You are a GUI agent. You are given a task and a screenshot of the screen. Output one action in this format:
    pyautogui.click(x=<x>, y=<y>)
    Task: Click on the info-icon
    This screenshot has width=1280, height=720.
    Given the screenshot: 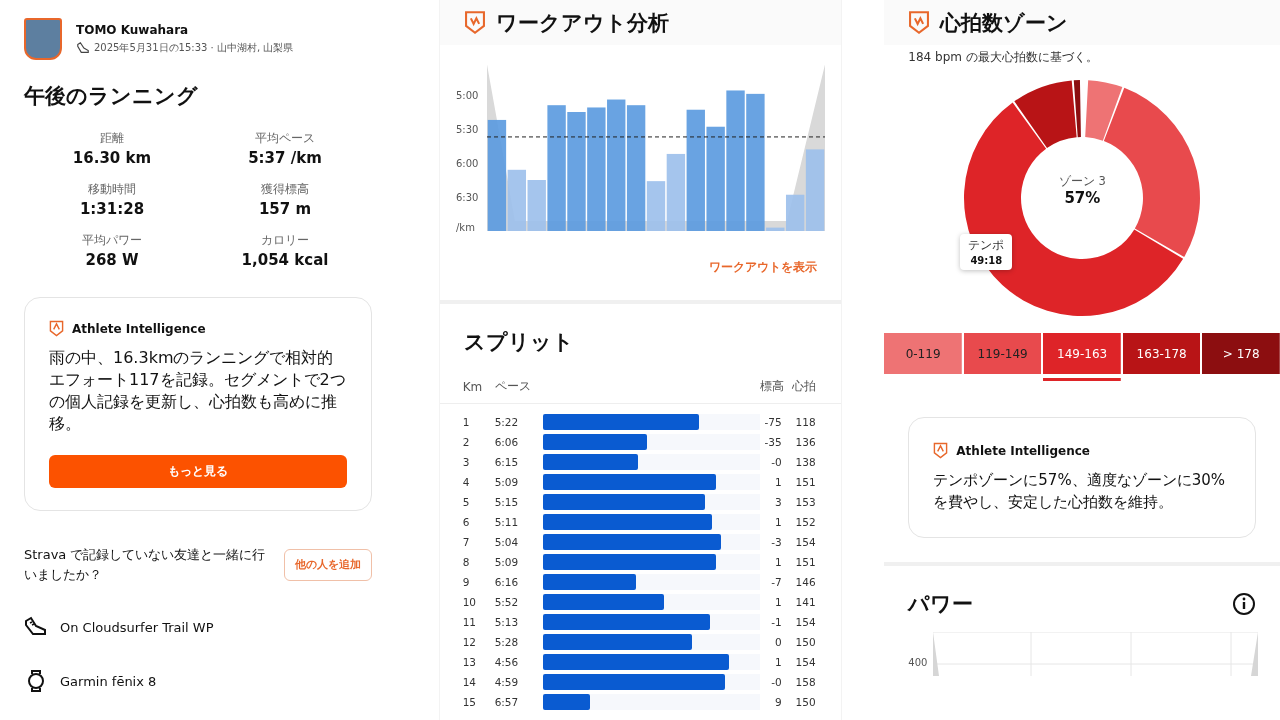 What is the action you would take?
    pyautogui.click(x=1244, y=604)
    